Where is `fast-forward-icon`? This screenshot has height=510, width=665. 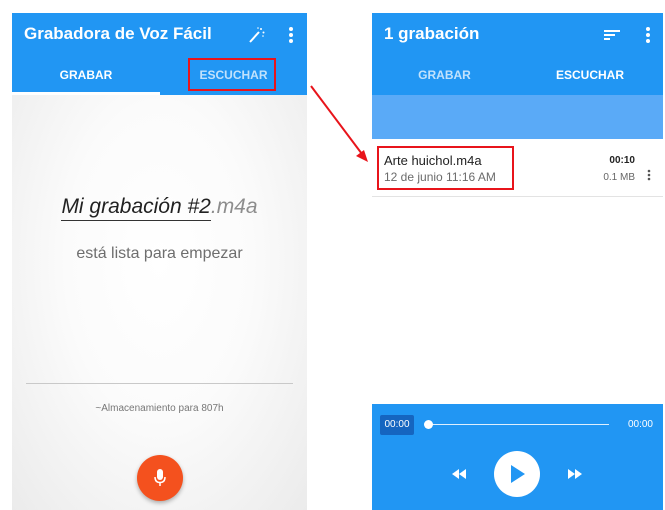 fast-forward-icon is located at coordinates (575, 474).